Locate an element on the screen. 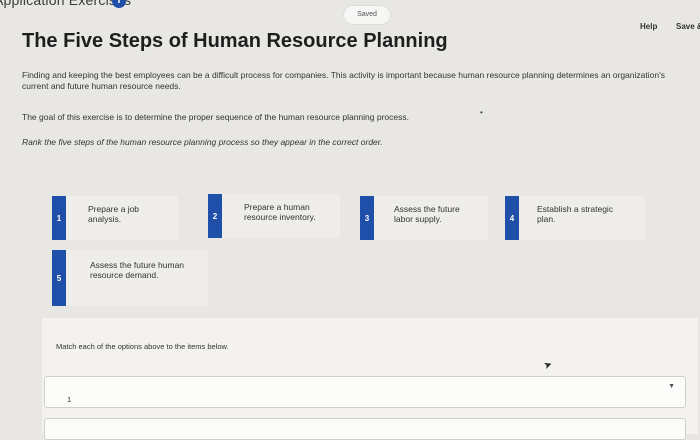  match-dropdown: 1 ▼ is located at coordinates (365, 392).